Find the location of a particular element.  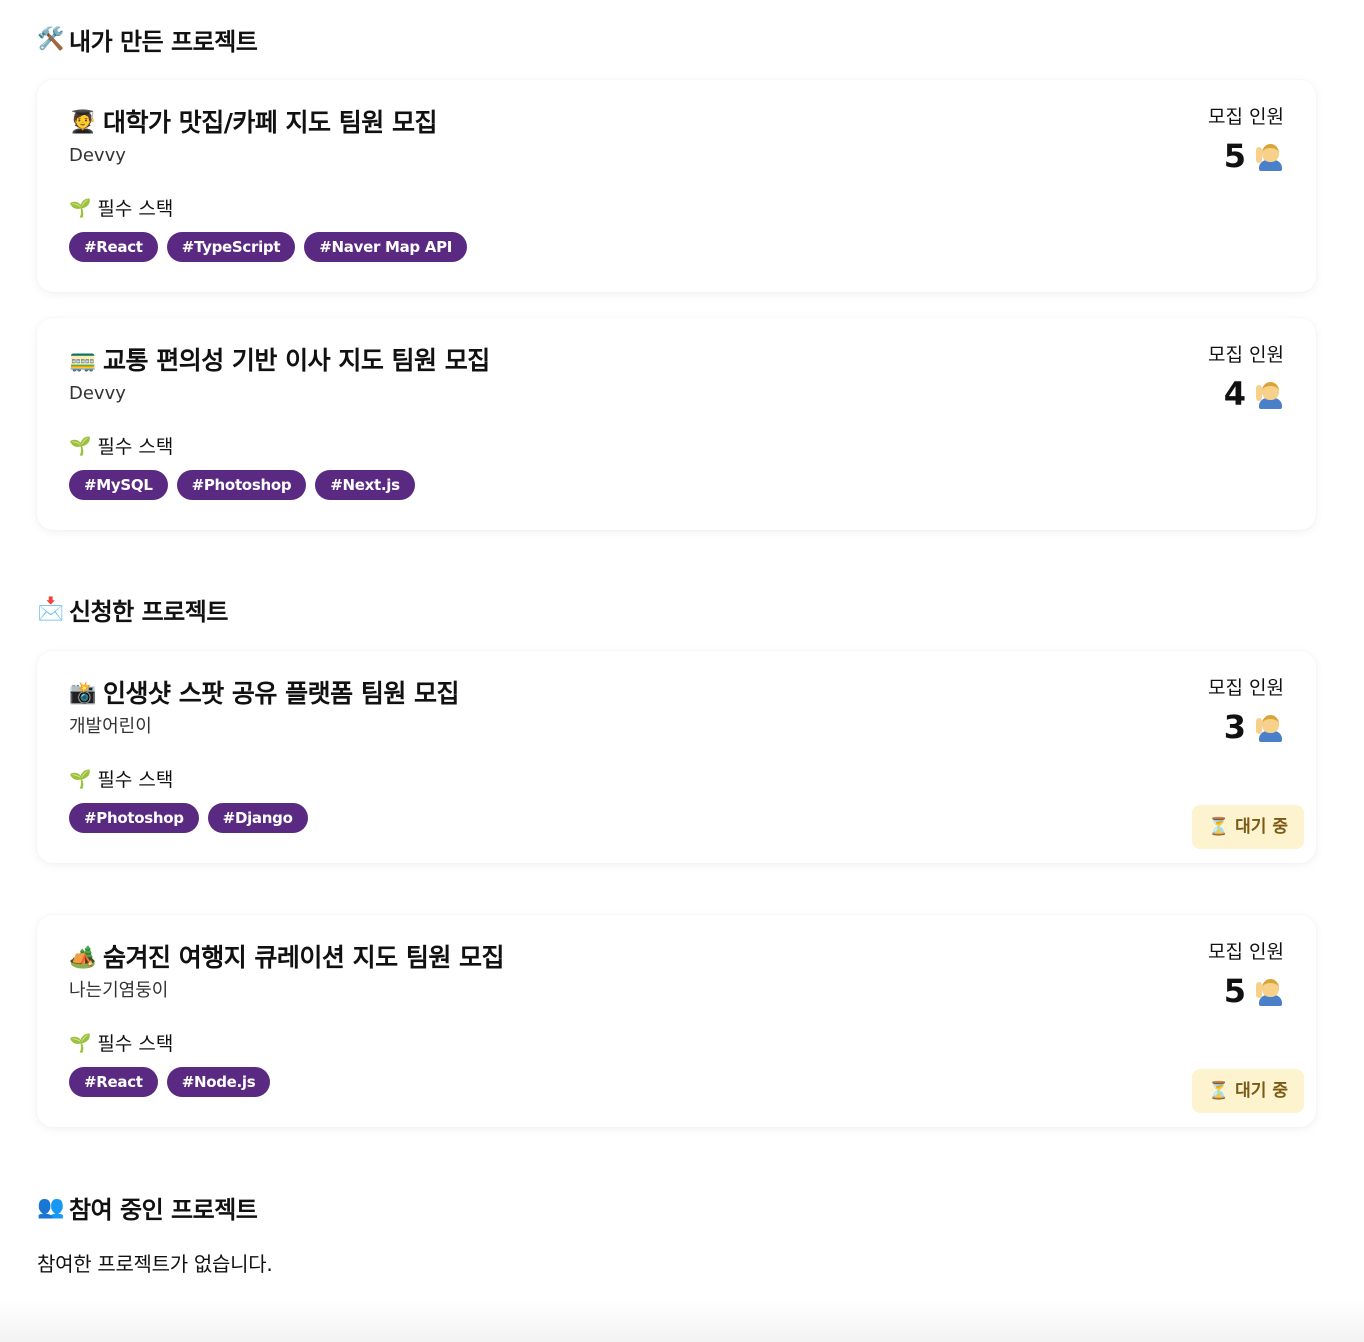

tag-mysql: #MySQL is located at coordinates (118, 485).